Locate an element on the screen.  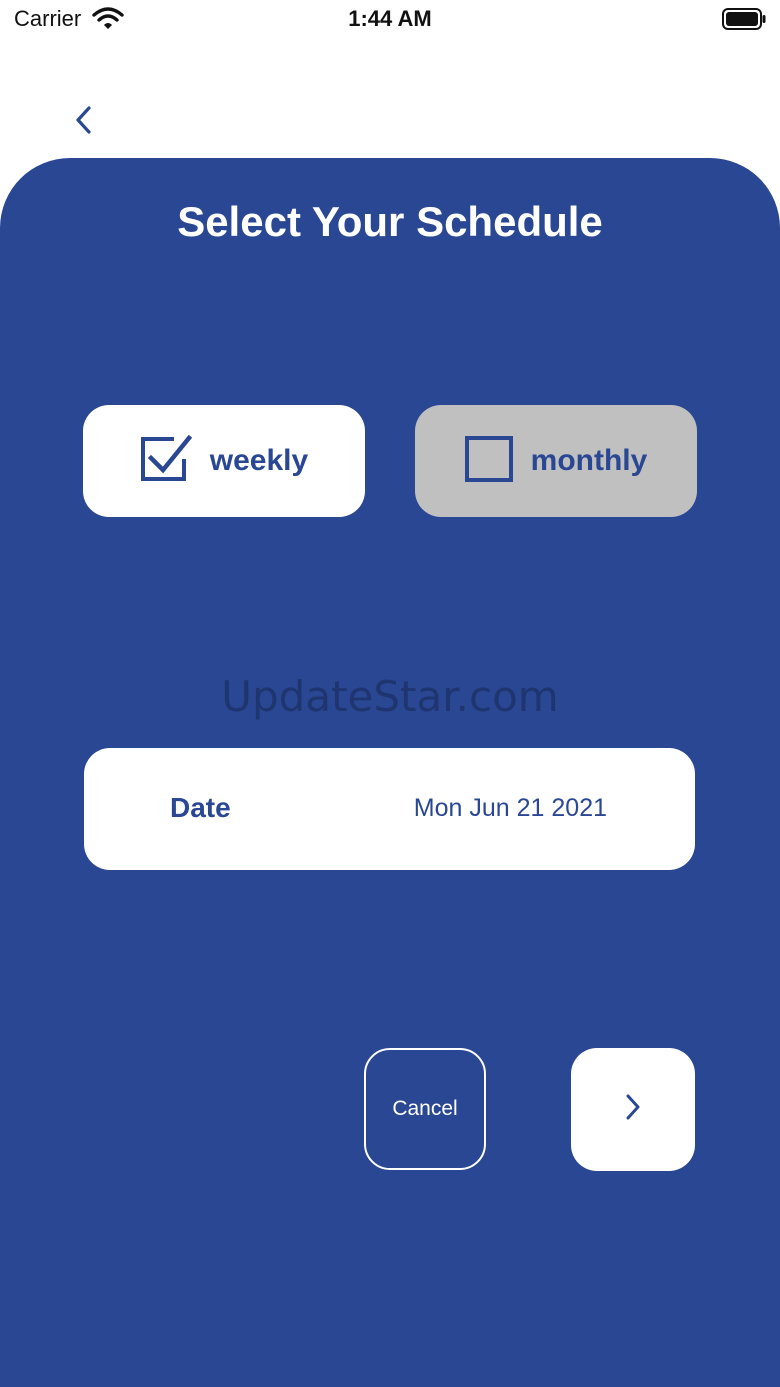
watermark: UpdateStar.com is located at coordinates (390, 696).